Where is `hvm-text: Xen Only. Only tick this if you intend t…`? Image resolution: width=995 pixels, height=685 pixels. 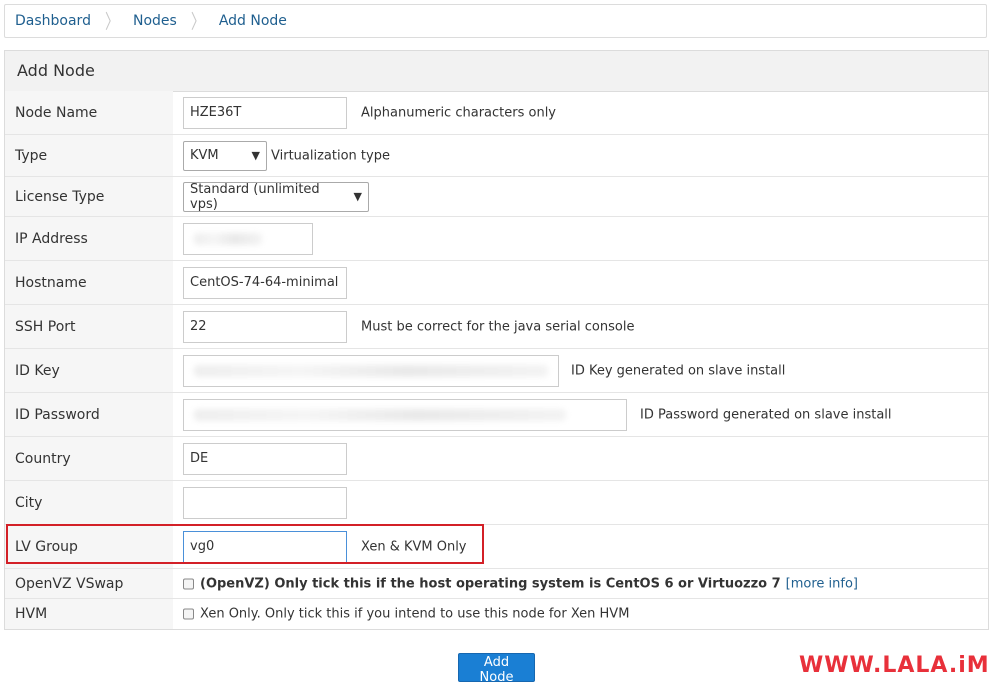 hvm-text: Xen Only. Only tick this if you intend t… is located at coordinates (415, 614).